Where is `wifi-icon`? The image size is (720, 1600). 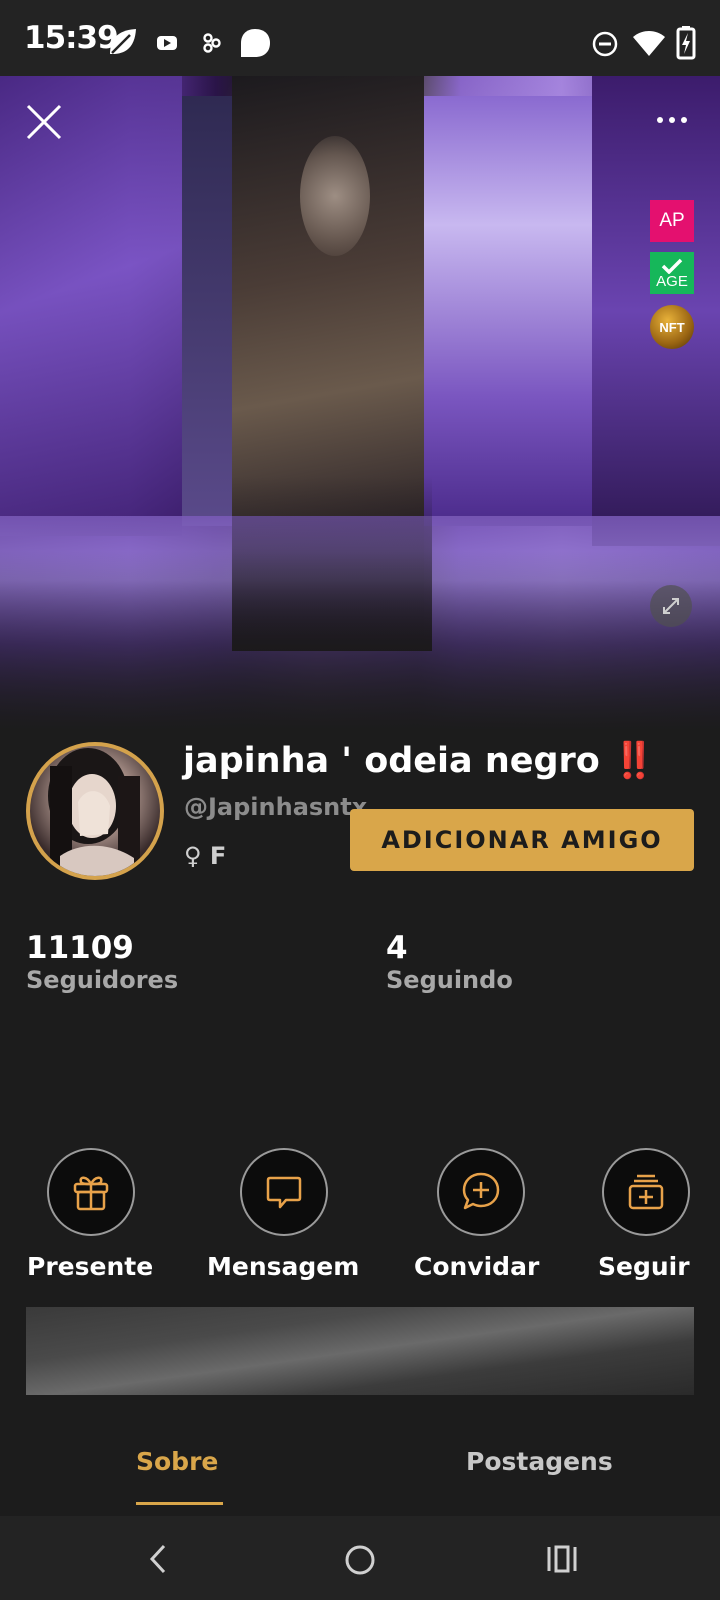 wifi-icon is located at coordinates (649, 45).